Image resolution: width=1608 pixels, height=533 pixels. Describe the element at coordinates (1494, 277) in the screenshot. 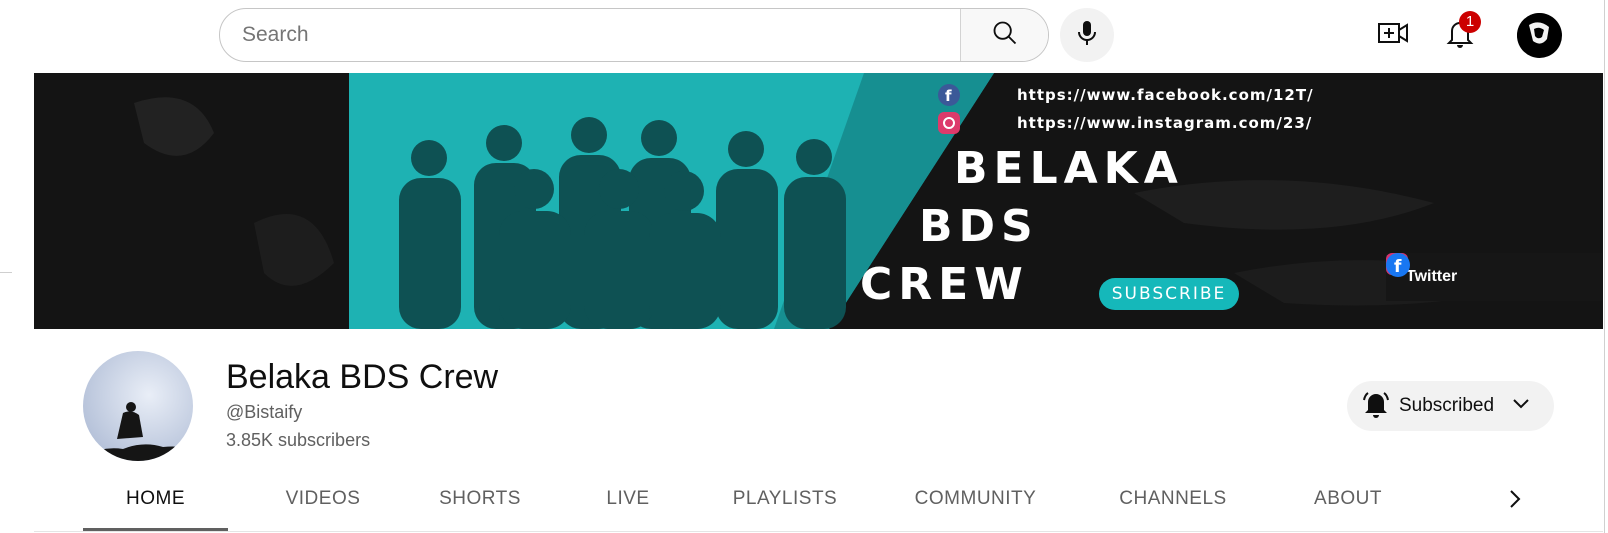

I see `banner-social-links: Twitter f` at that location.